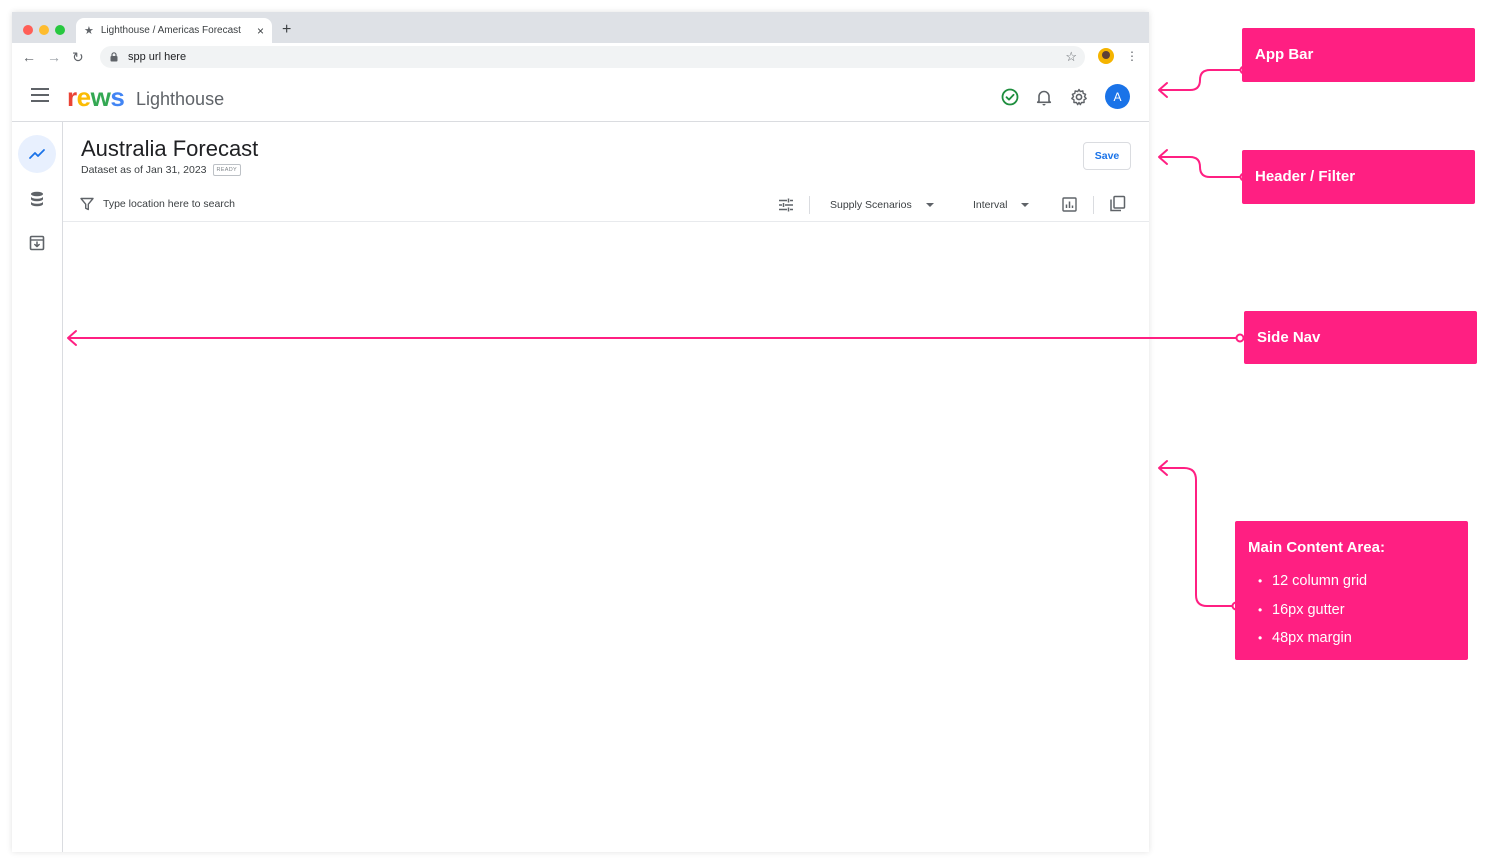 This screenshot has height=867, width=1487. Describe the element at coordinates (40, 96) in the screenshot. I see `hamburger-menu-icon` at that location.